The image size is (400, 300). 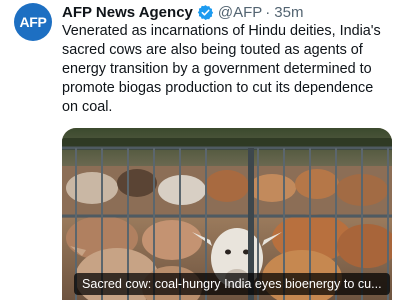 I want to click on author-handle: @AFP, so click(x=240, y=12).